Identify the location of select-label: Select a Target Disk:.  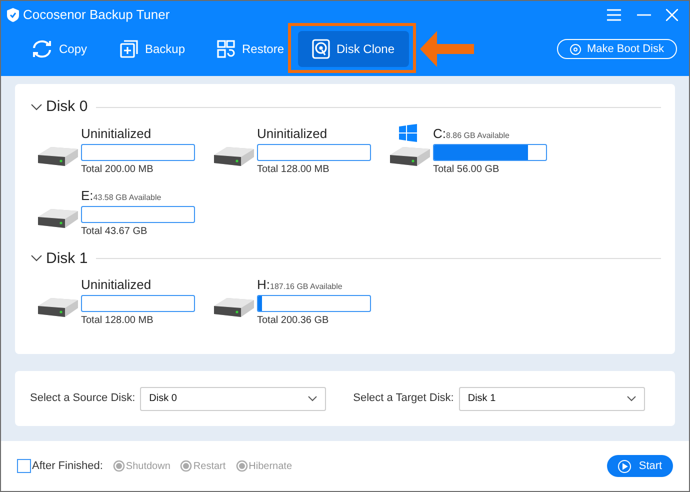
(403, 398).